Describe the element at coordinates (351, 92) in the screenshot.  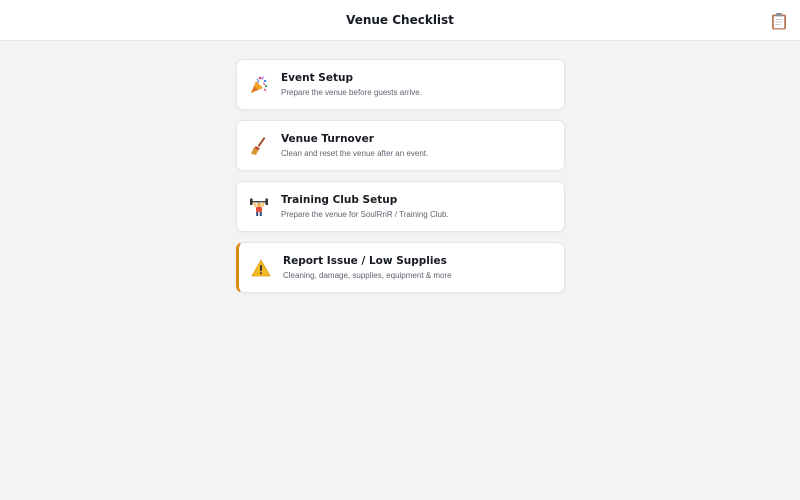
I see `card-description: Prepare the venue before guests arrive.` at that location.